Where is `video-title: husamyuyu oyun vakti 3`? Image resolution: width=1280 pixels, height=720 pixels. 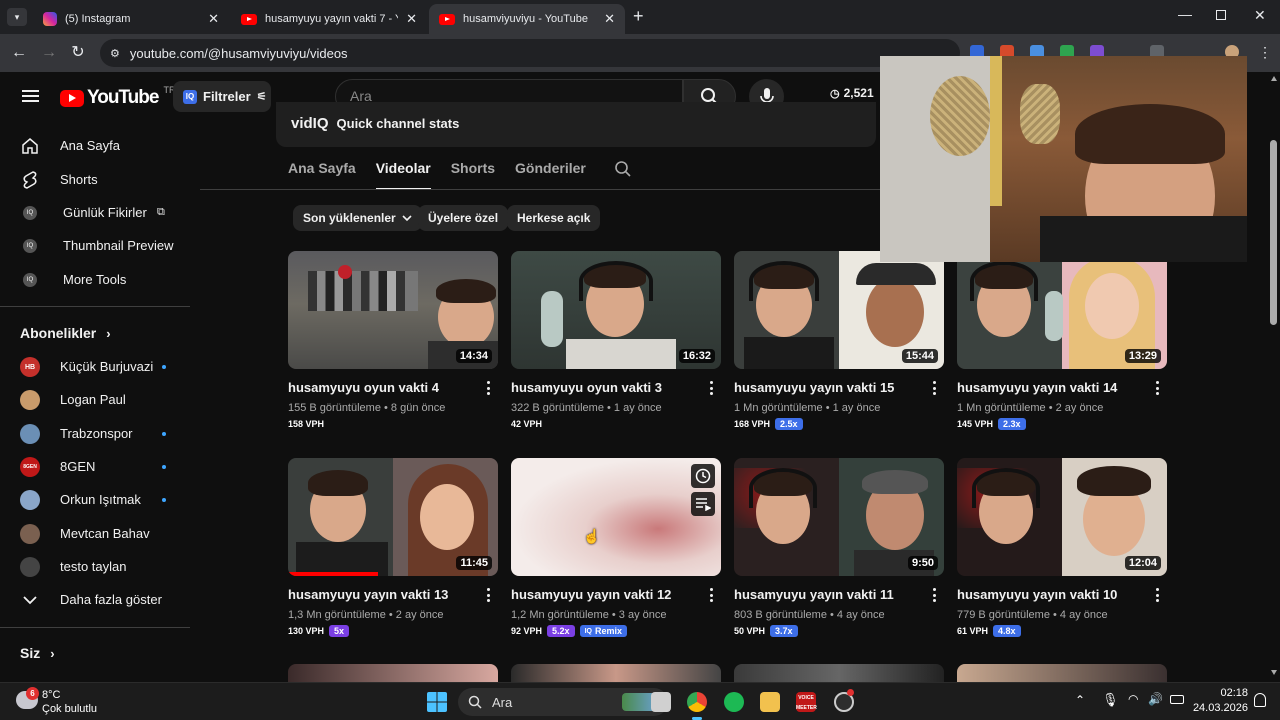
video-title: husamyuyu oyun vakti 3 is located at coordinates (616, 387).